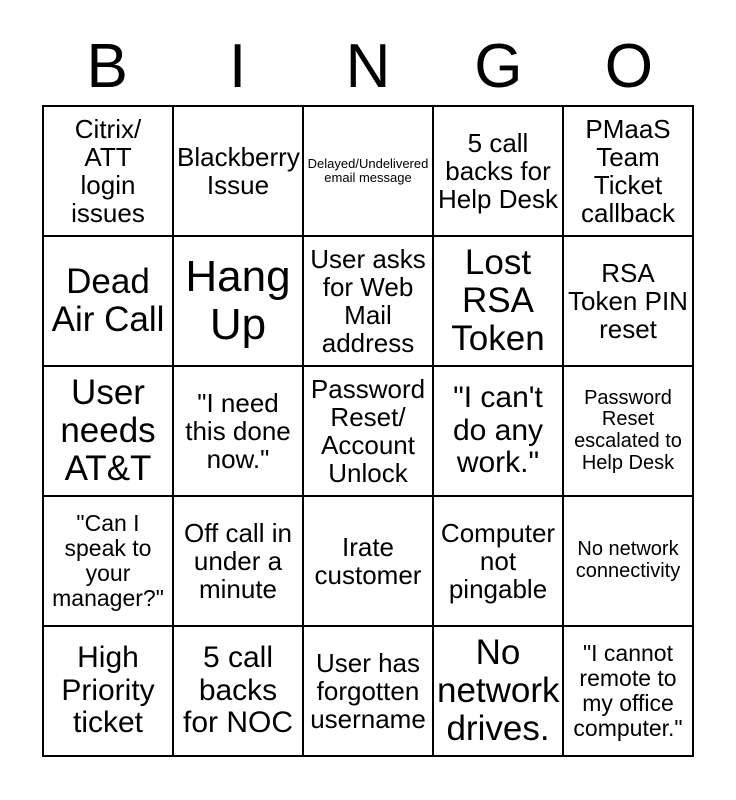 The height and width of the screenshot is (800, 736). I want to click on bingo-square-r3c5: Password Reset escalated to Help Desk, so click(629, 432).